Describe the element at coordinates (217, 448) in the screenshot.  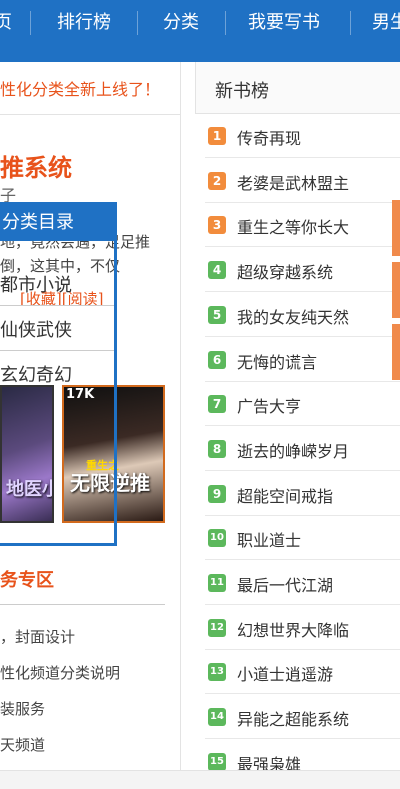
I see `rank-number-badge: 8` at that location.